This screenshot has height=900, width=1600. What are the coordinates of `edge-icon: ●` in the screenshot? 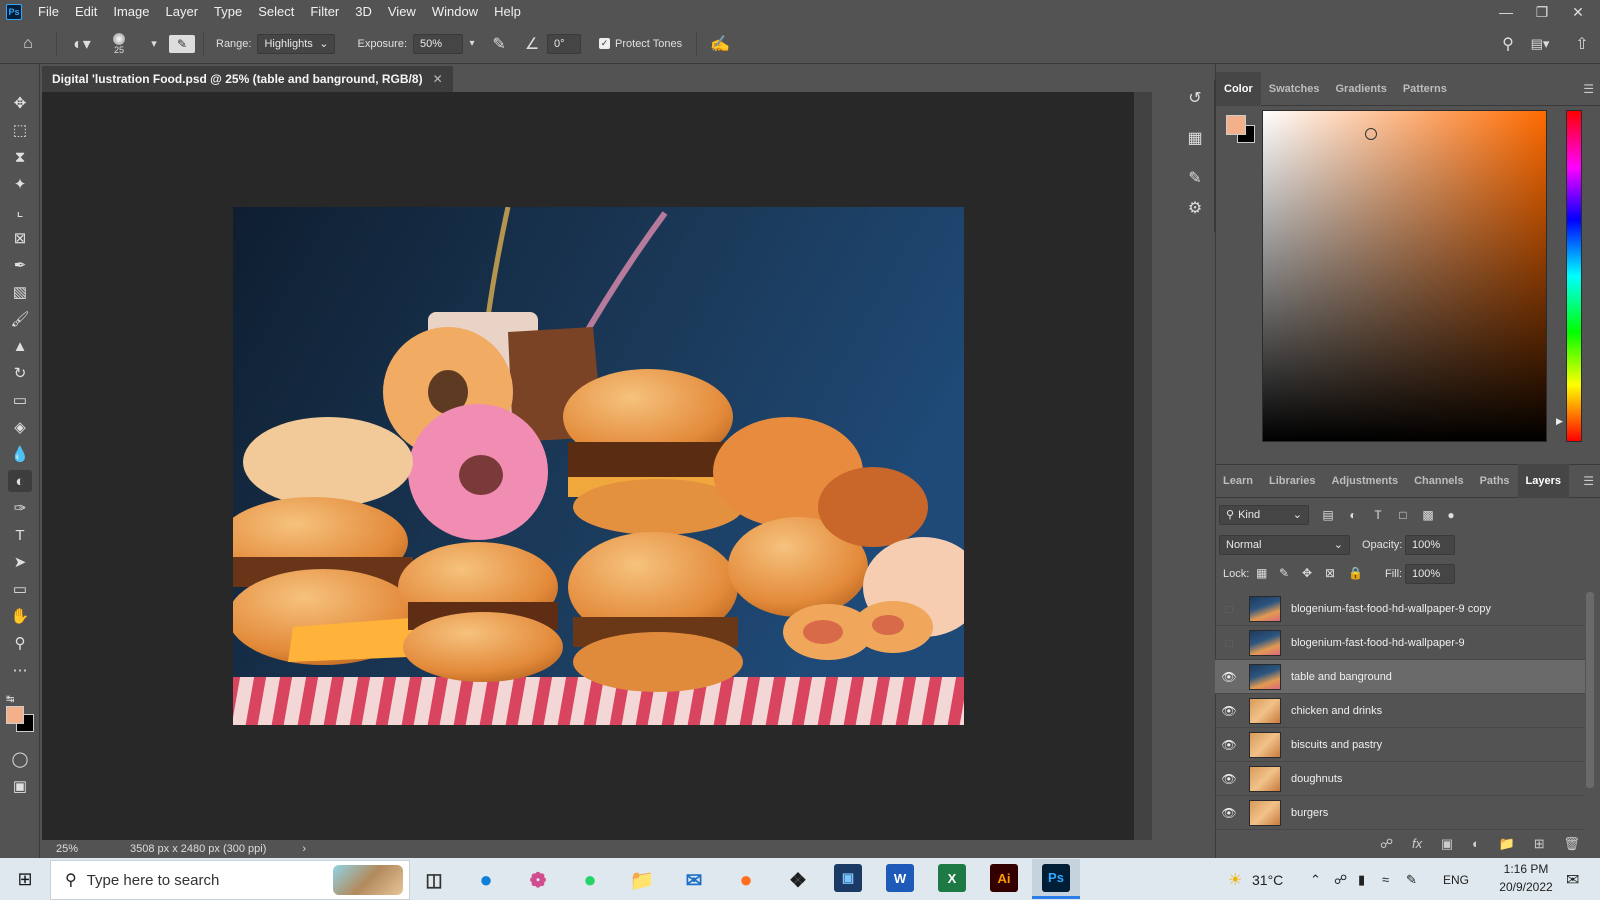 It's located at (486, 880).